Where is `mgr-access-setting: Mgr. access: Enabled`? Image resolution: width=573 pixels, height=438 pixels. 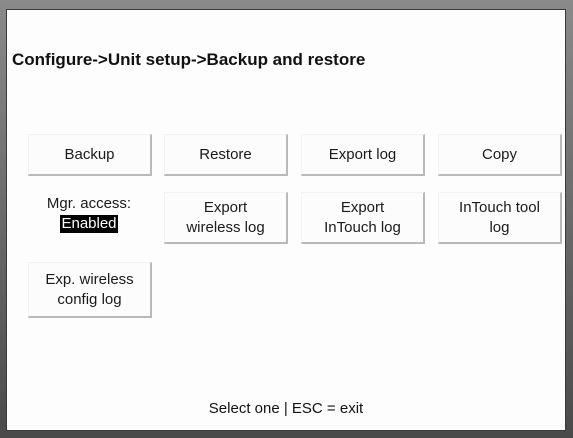 mgr-access-setting: Mgr. access: Enabled is located at coordinates (89, 214).